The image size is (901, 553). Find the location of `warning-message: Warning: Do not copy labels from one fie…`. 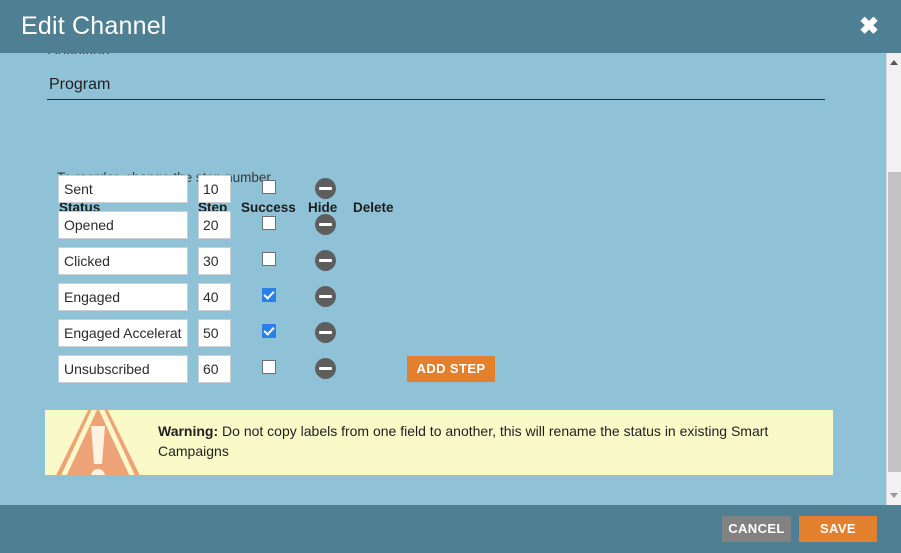

warning-message: Warning: Do not copy labels from one fie… is located at coordinates (484, 441).